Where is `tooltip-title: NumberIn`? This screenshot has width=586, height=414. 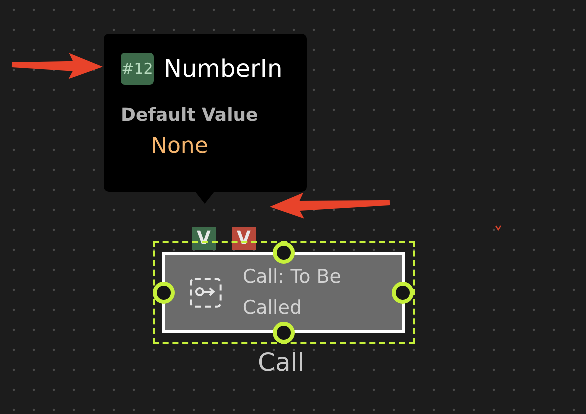
tooltip-title: NumberIn is located at coordinates (223, 69).